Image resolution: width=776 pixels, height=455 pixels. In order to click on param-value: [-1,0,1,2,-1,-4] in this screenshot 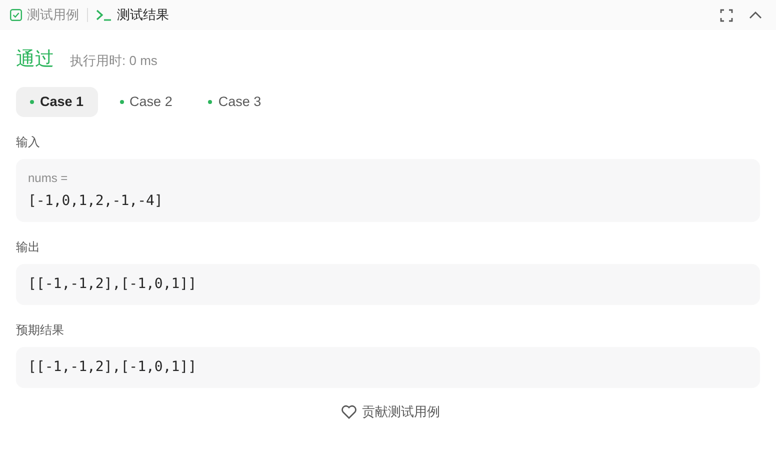, I will do `click(96, 201)`.